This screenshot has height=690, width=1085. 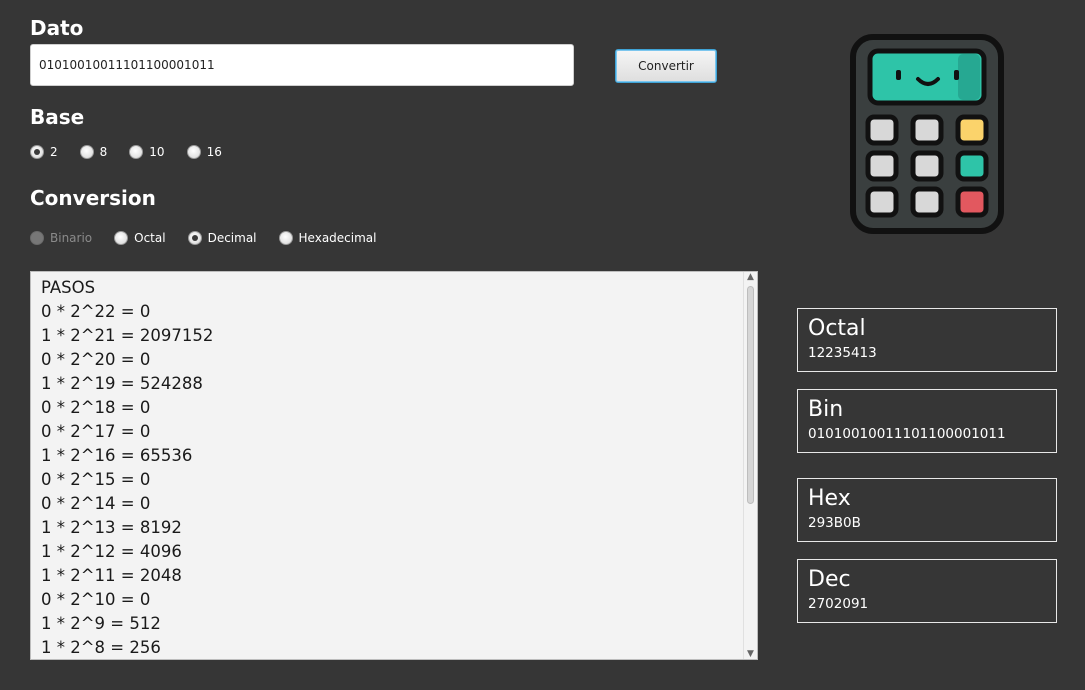 What do you see at coordinates (93, 198) in the screenshot?
I see `conversion-title: Conversion` at bounding box center [93, 198].